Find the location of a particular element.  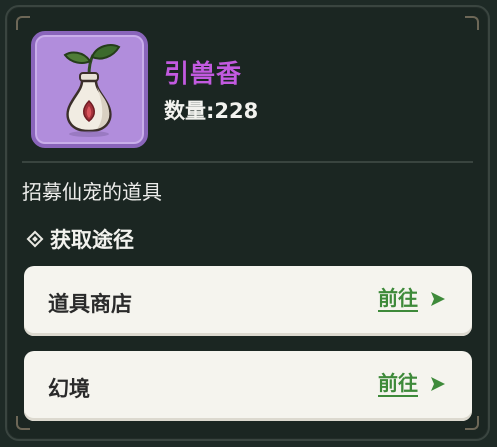

sources-heading-label: 获取途径 is located at coordinates (92, 240).